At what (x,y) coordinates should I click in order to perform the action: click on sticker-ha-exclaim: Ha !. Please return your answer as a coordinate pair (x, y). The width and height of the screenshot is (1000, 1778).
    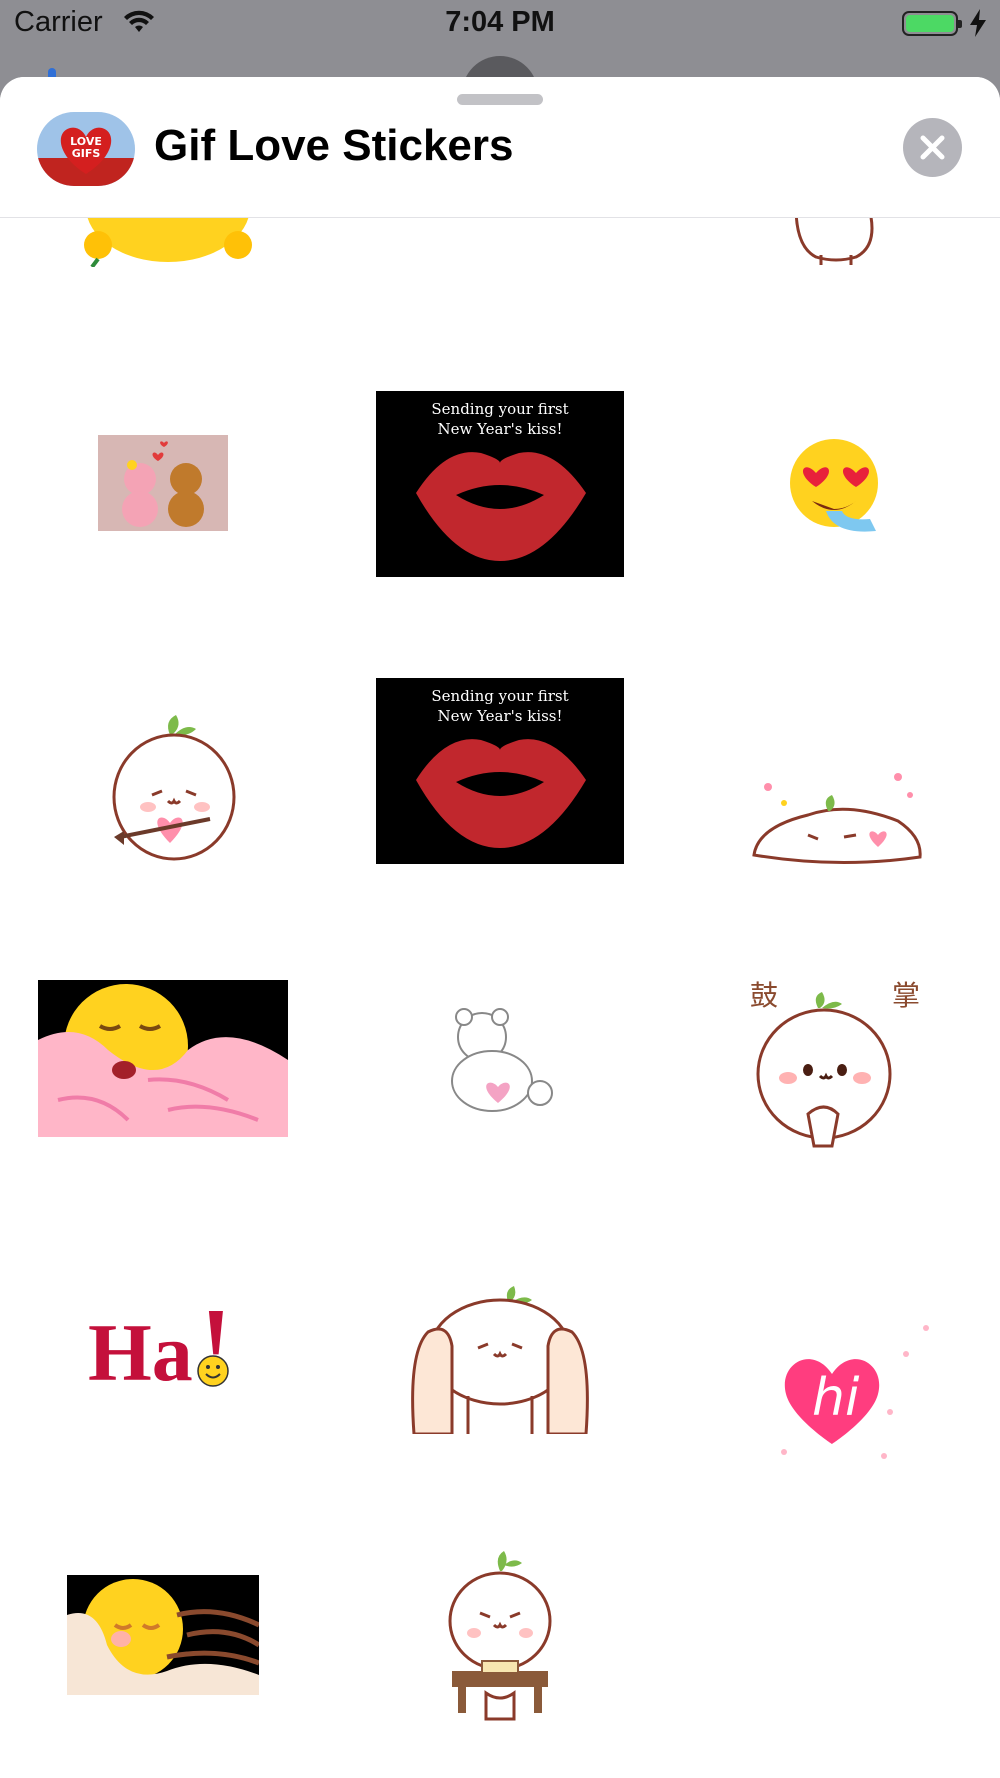
    Looking at the image, I should click on (168, 1343).